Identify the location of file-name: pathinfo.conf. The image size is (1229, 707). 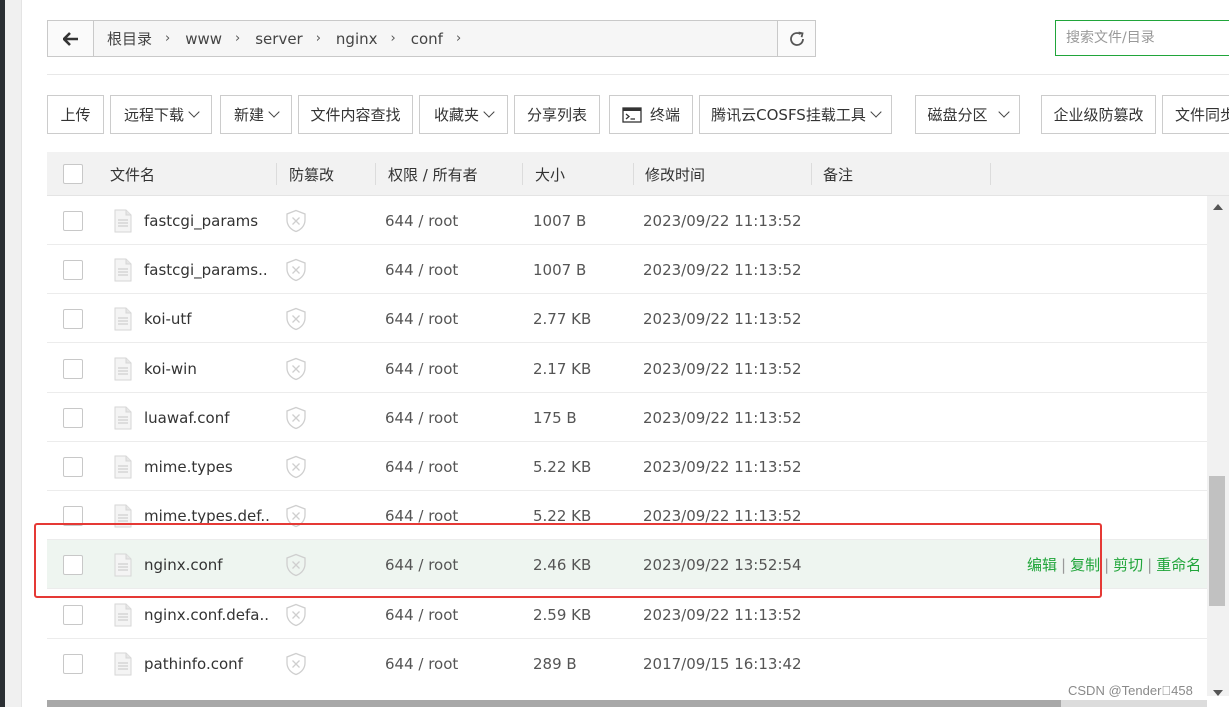
(206, 662).